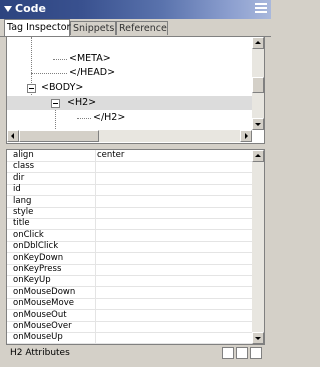 The image size is (320, 367). I want to click on attribute-name: onKeyPress, so click(37, 269).